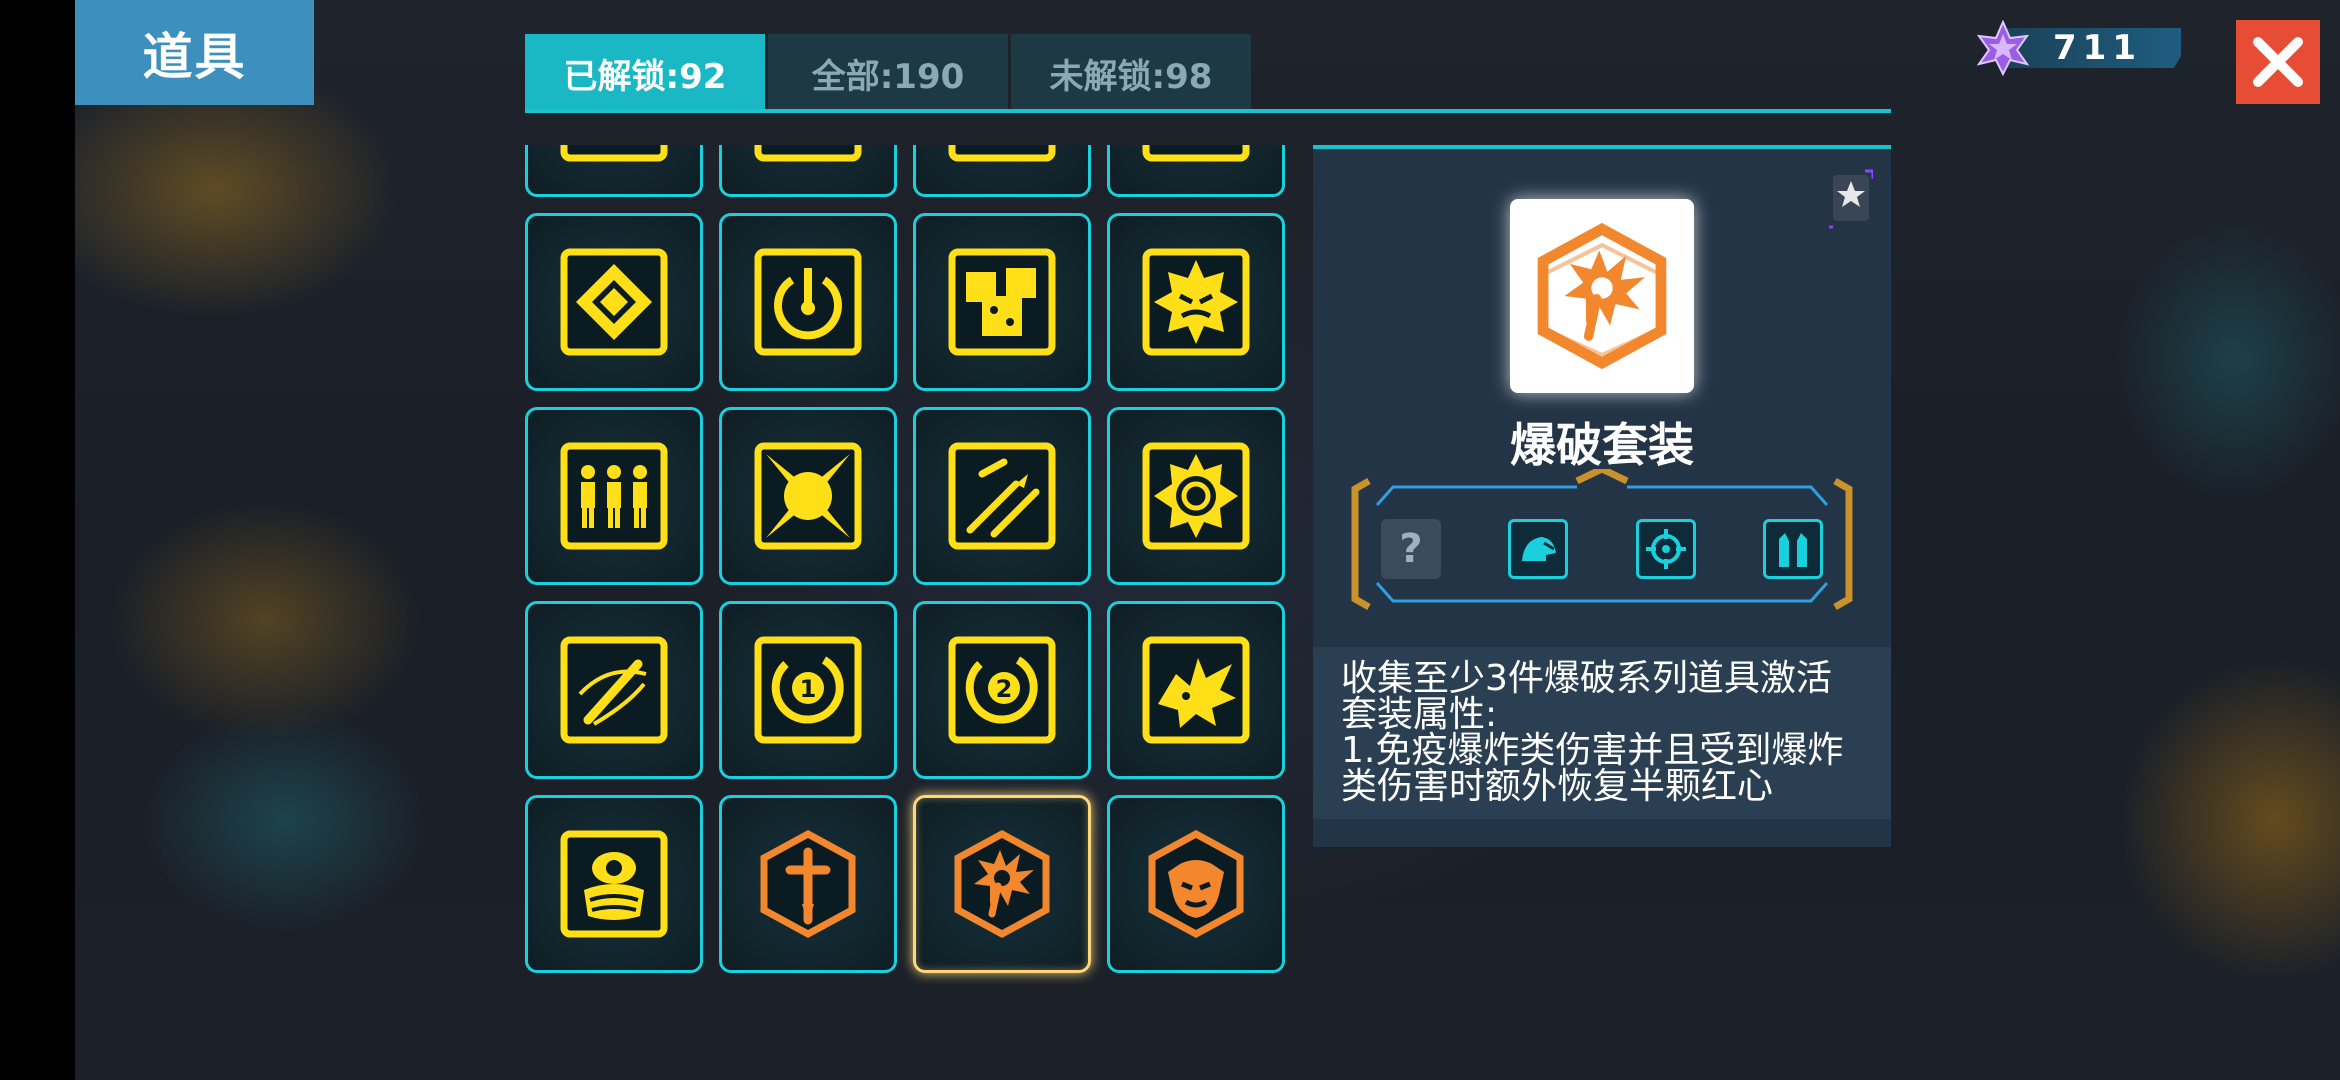 Image resolution: width=2340 pixels, height=1080 pixels. What do you see at coordinates (645, 73) in the screenshot?
I see `tab-unlocked: 已解锁:92` at bounding box center [645, 73].